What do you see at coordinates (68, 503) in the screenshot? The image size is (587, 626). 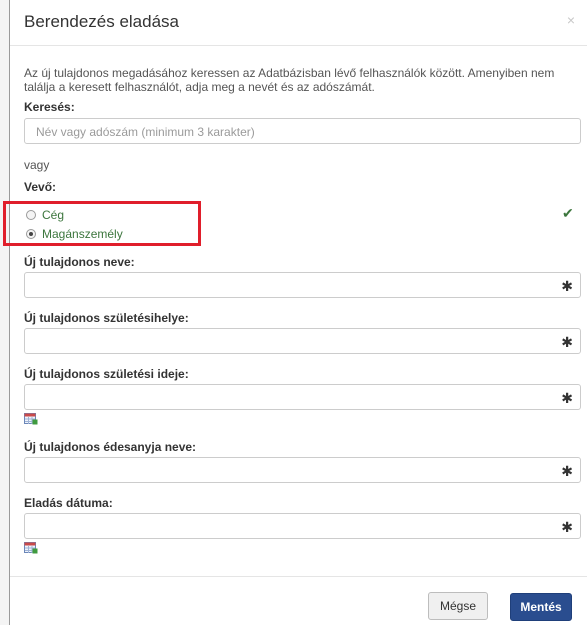 I see `field-label-sale-date: Eladás dátuma:` at bounding box center [68, 503].